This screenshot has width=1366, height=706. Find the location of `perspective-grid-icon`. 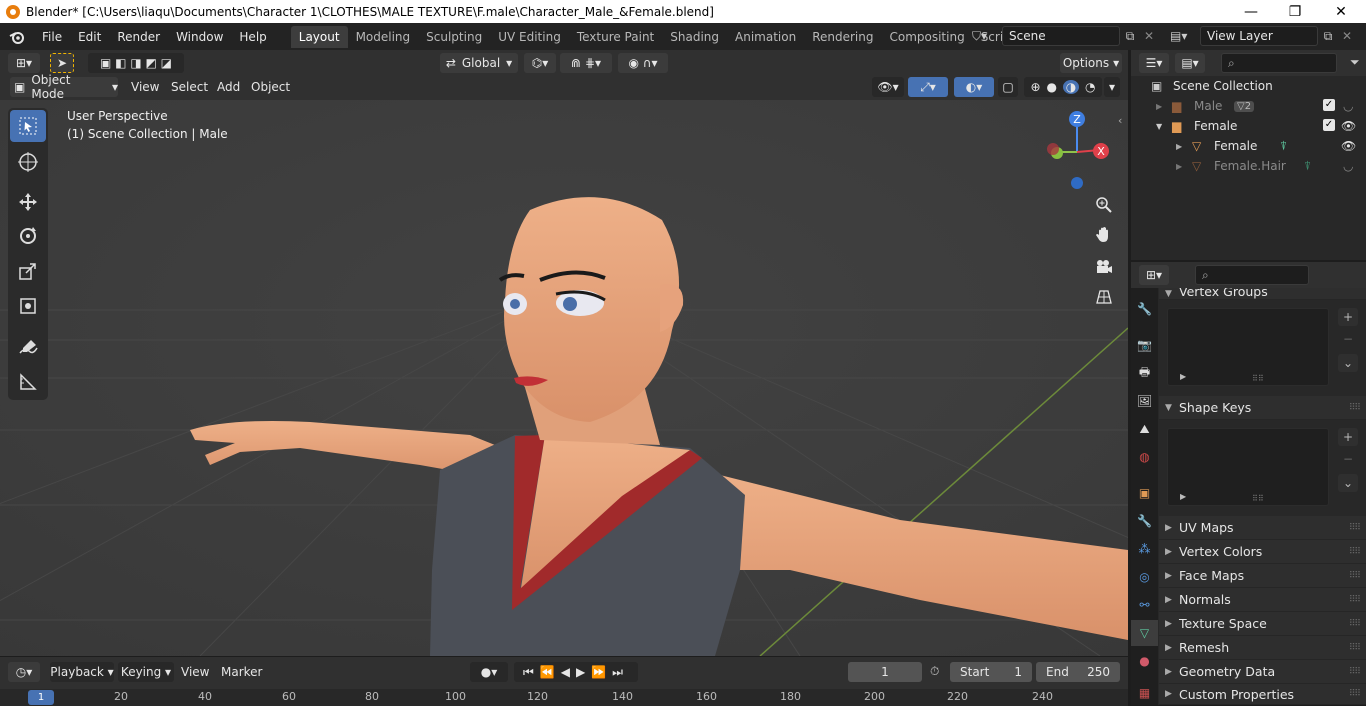

perspective-grid-icon is located at coordinates (1104, 297).